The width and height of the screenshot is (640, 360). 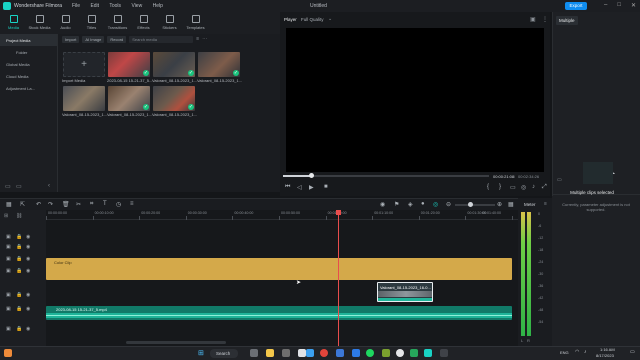 I want to click on meter-menu-icon: ≡, so click(x=545, y=204).